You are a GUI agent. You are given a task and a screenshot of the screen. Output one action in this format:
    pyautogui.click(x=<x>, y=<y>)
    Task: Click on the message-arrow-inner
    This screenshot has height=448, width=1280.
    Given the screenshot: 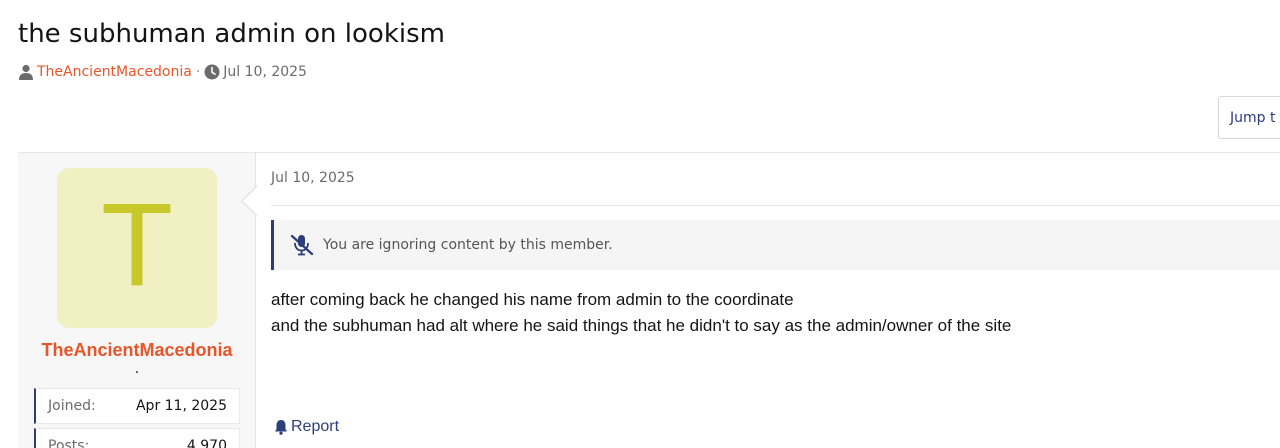 What is the action you would take?
    pyautogui.click(x=250, y=201)
    